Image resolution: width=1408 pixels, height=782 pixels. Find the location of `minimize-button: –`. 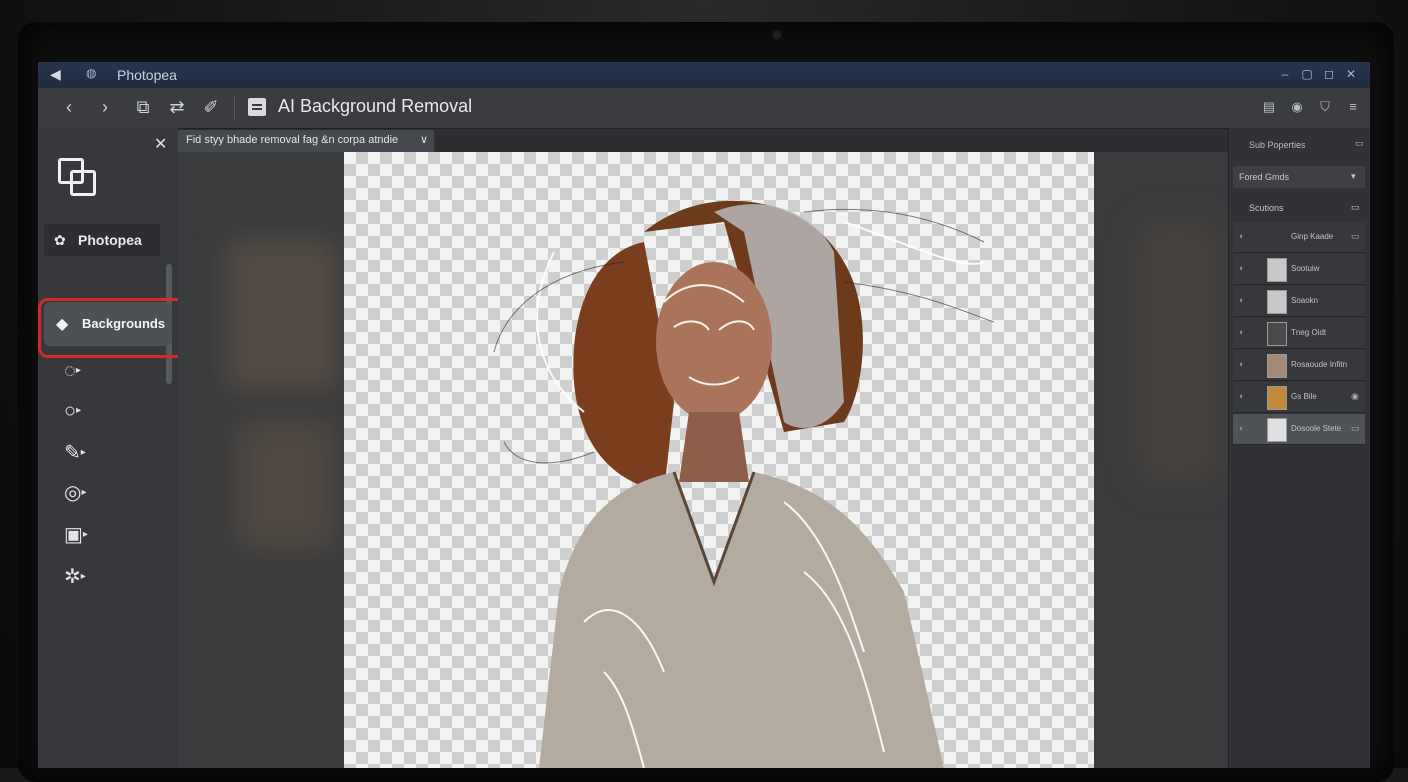

minimize-button: – is located at coordinates (1285, 74).